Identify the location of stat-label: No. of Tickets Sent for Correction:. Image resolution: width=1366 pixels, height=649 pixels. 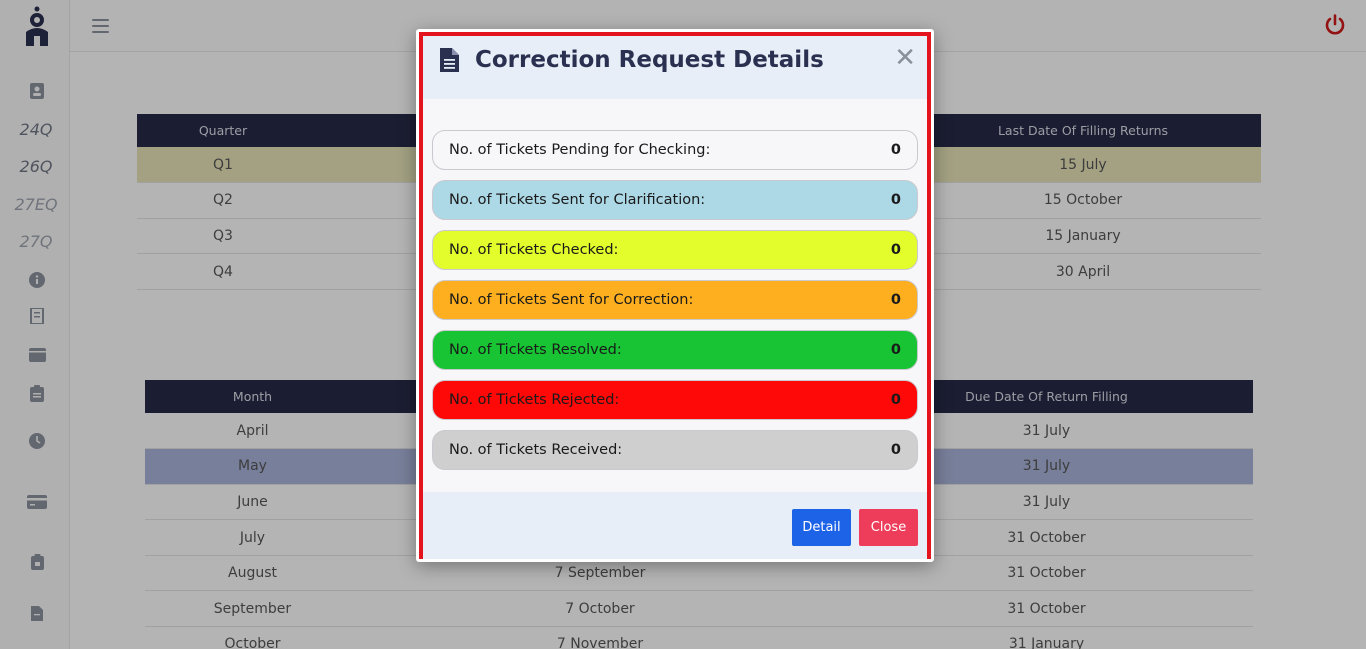
(571, 300).